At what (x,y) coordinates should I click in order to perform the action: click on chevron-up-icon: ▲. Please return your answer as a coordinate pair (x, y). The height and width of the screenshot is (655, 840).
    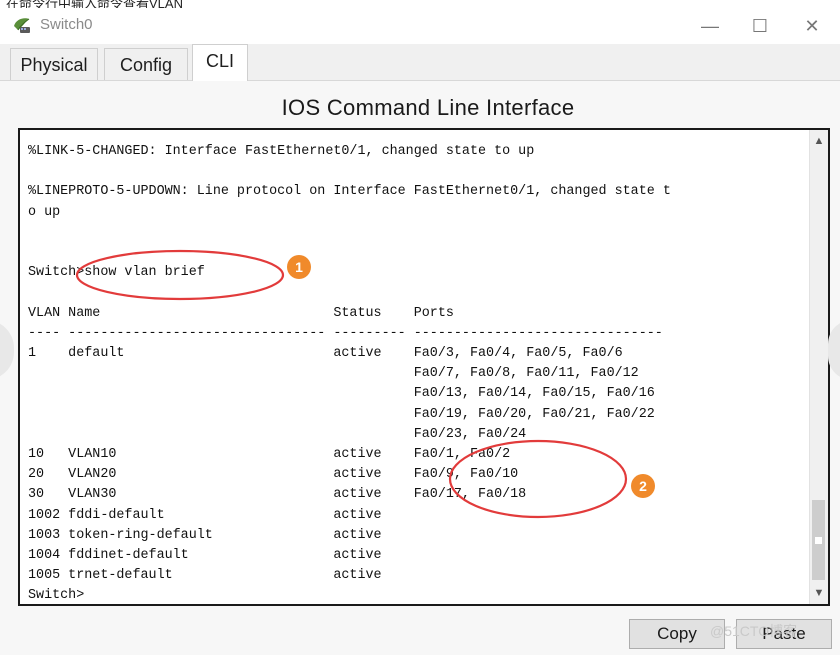
    Looking at the image, I should click on (819, 141).